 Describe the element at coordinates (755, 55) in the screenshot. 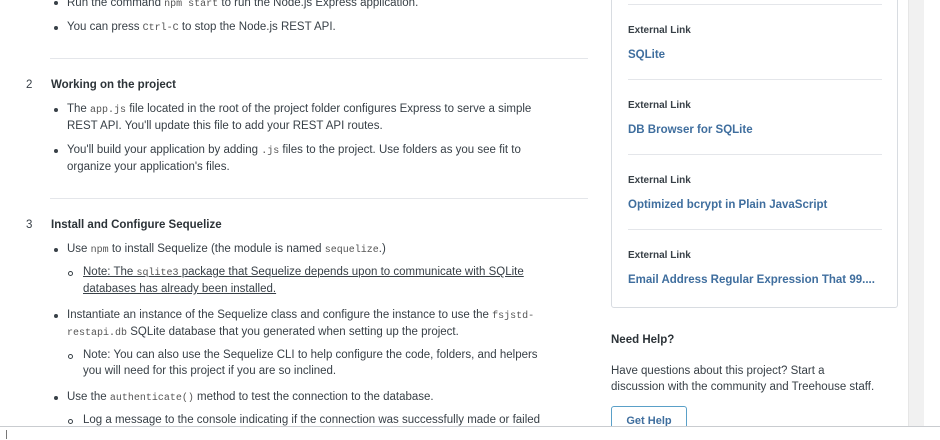

I see `resource-title: SQLite` at that location.